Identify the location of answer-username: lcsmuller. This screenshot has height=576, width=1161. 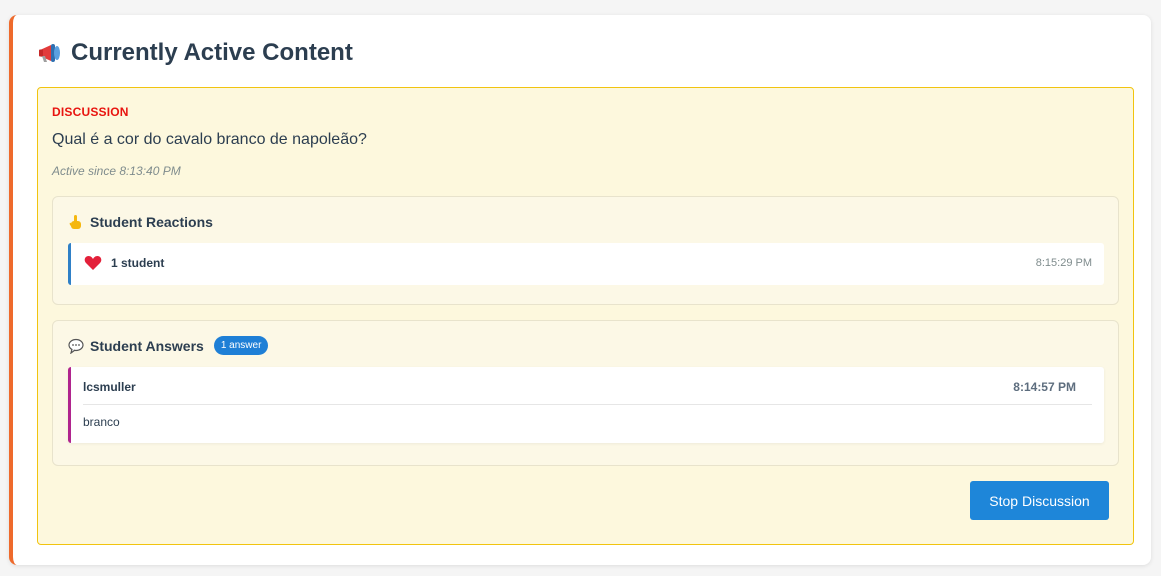
(109, 387).